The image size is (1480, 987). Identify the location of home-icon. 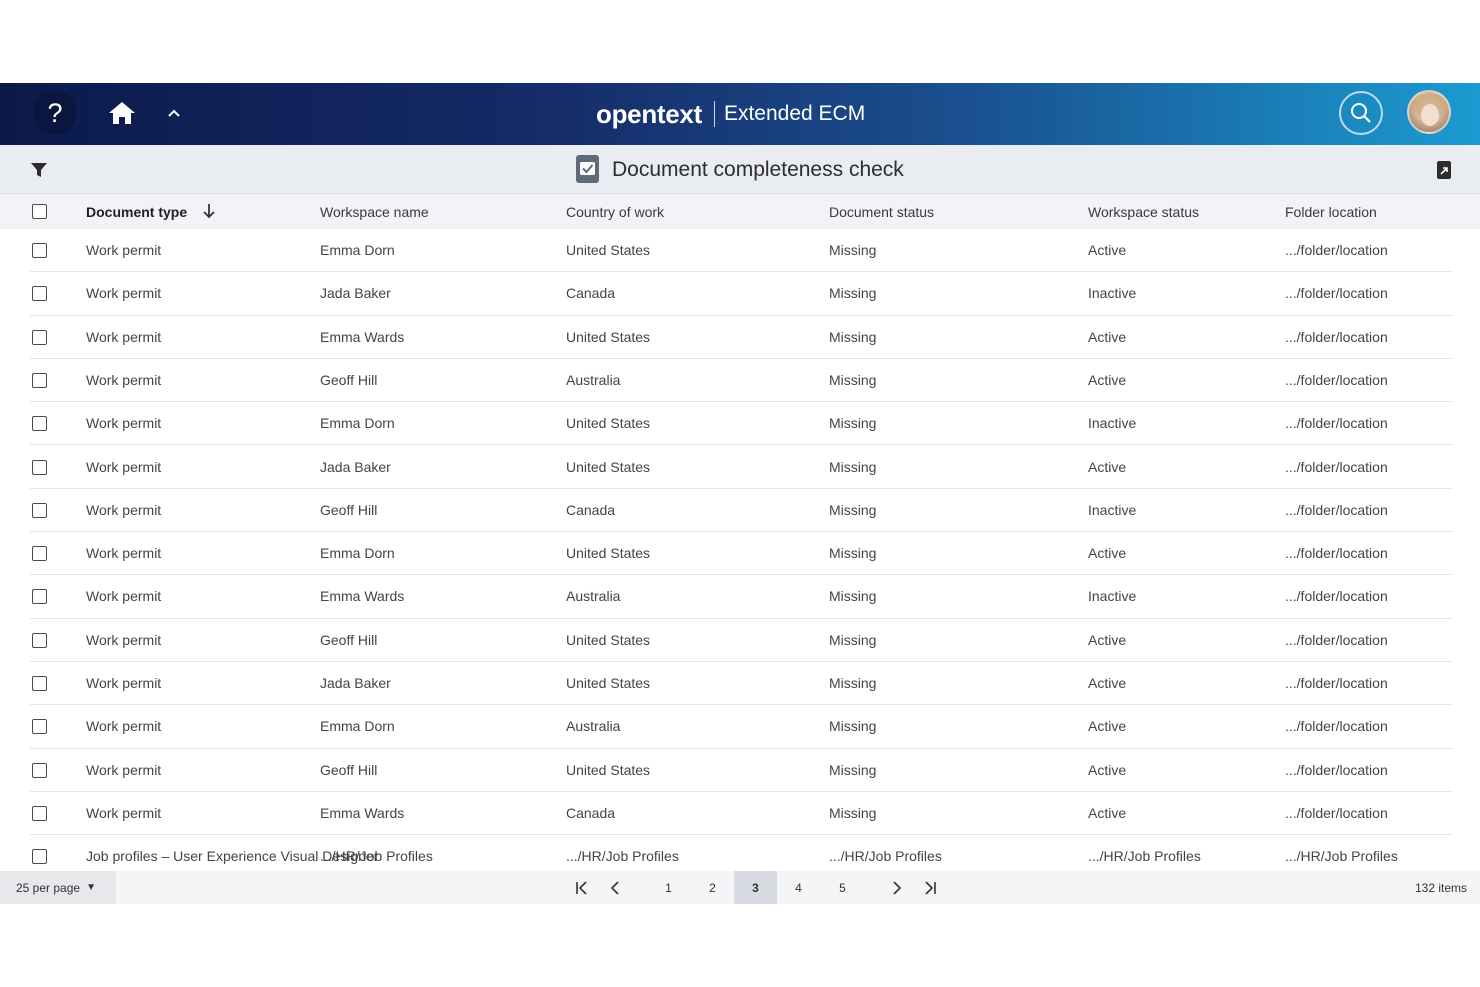
(122, 113).